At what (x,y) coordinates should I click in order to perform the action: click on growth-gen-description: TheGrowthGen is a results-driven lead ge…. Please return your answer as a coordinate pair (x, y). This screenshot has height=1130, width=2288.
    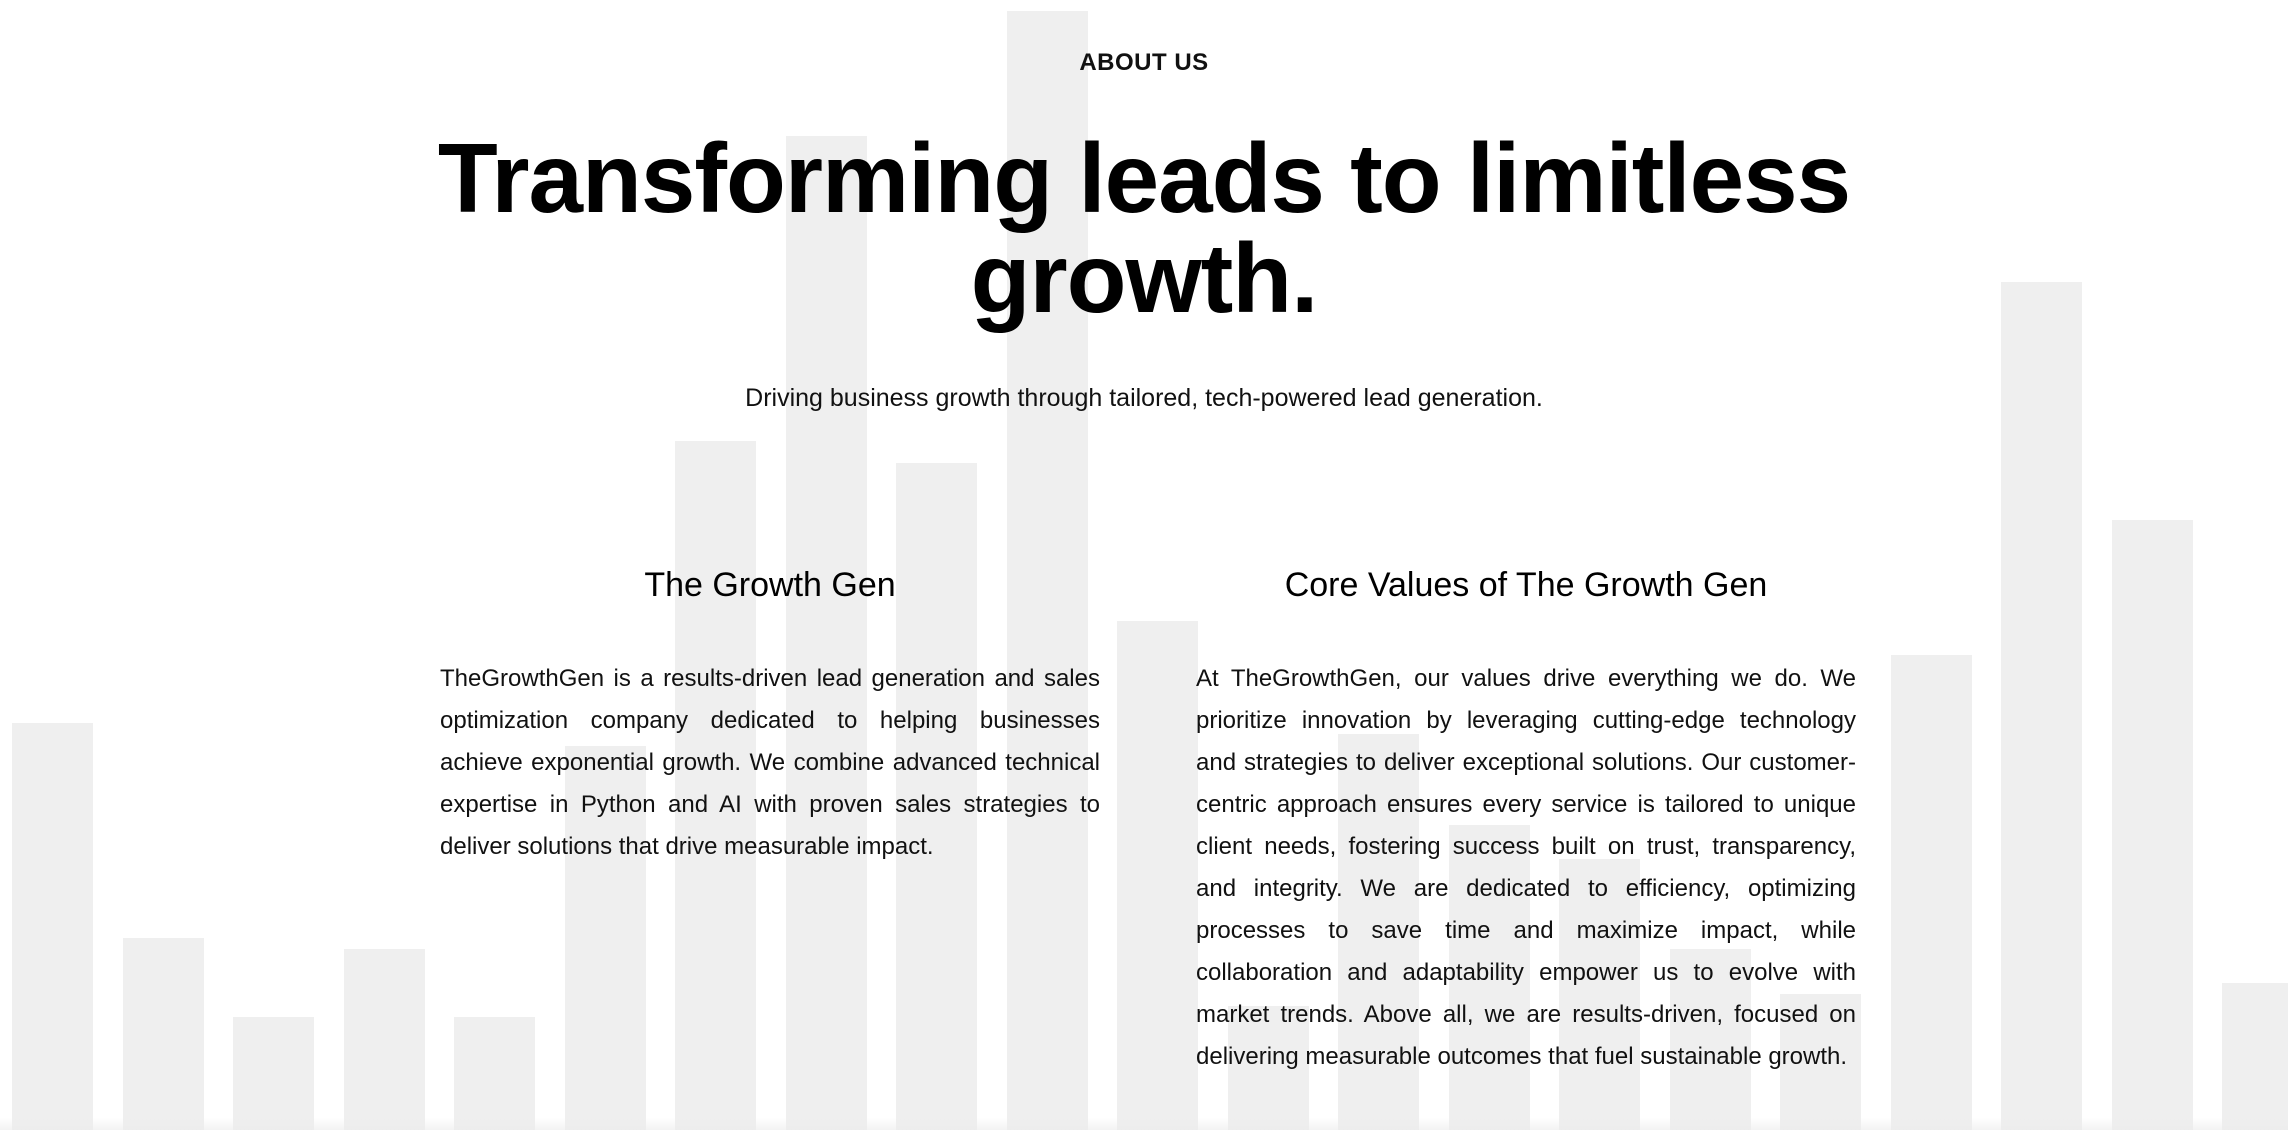
    Looking at the image, I should click on (770, 762).